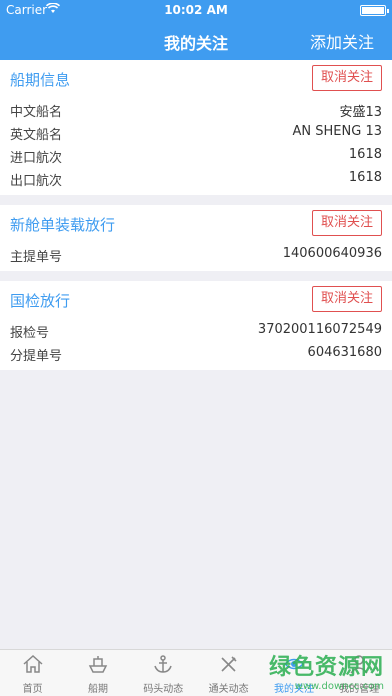 Image resolution: width=392 pixels, height=696 pixels. Describe the element at coordinates (196, 155) in the screenshot. I see `info-row: 进口航次 1618` at that location.